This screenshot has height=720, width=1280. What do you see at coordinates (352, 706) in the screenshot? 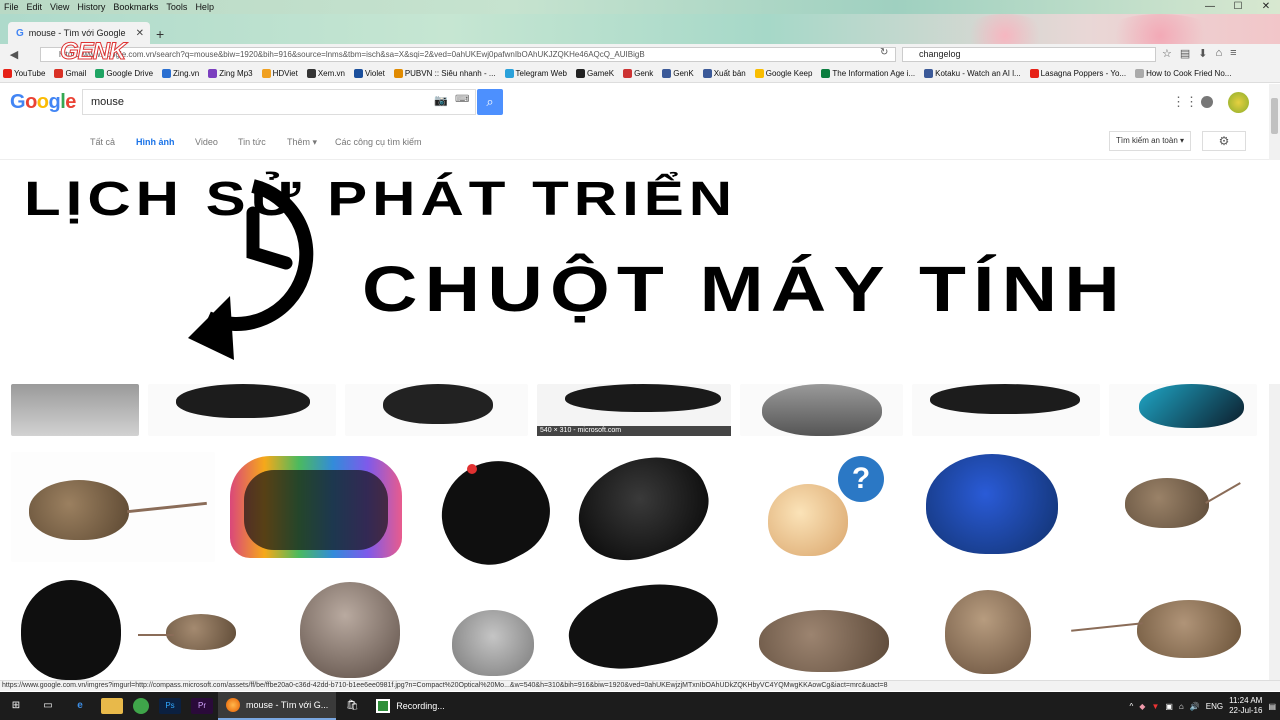
I see `store-icon: 🛍` at bounding box center [352, 706].